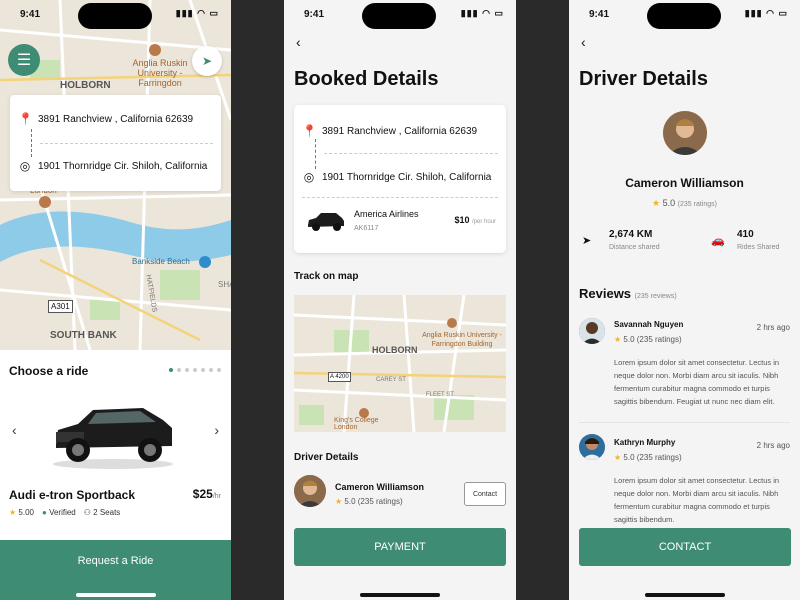 The image size is (800, 600). I want to click on airline-name: America Airlines, so click(386, 214).